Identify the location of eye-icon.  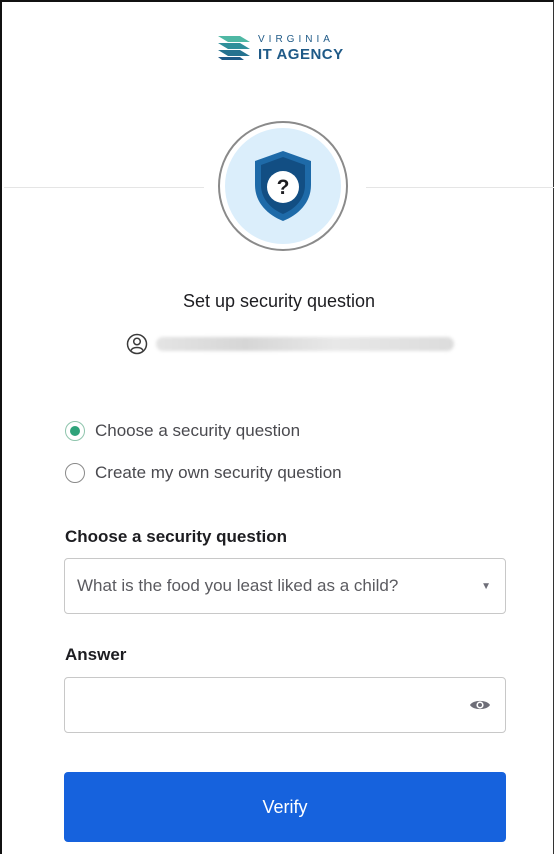
(480, 705).